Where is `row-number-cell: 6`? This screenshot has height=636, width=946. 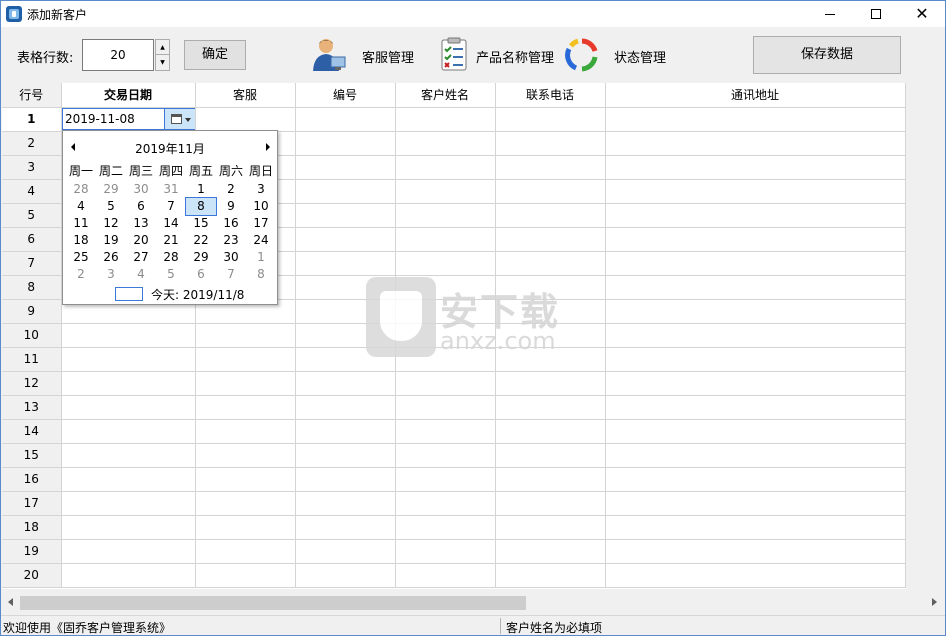
row-number-cell: 6 is located at coordinates (32, 239).